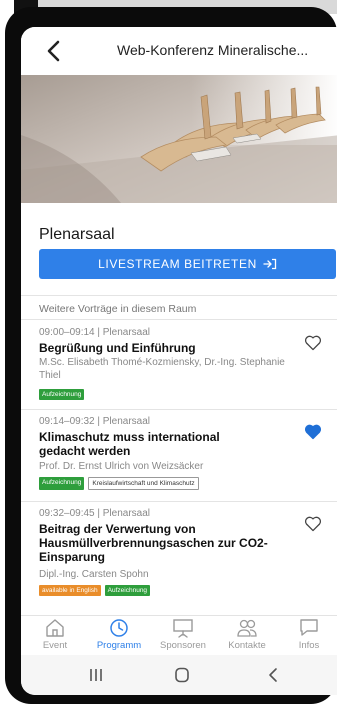 The image size is (337, 707). Describe the element at coordinates (247, 645) in the screenshot. I see `nav-label: Kontakte` at that location.